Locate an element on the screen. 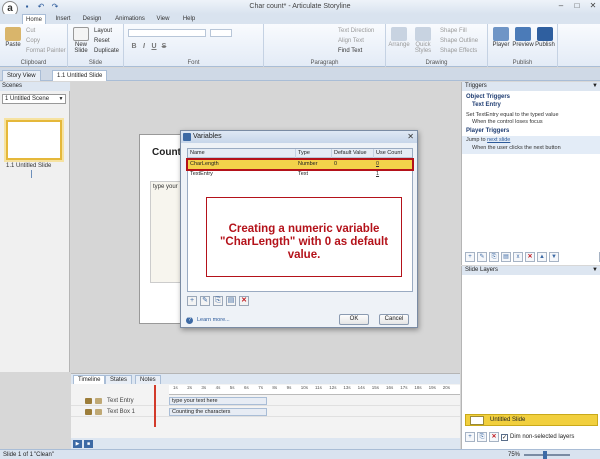 Image resolution: width=600 pixels, height=459 pixels. edit-trigger-icon: ✎ is located at coordinates (482, 257).